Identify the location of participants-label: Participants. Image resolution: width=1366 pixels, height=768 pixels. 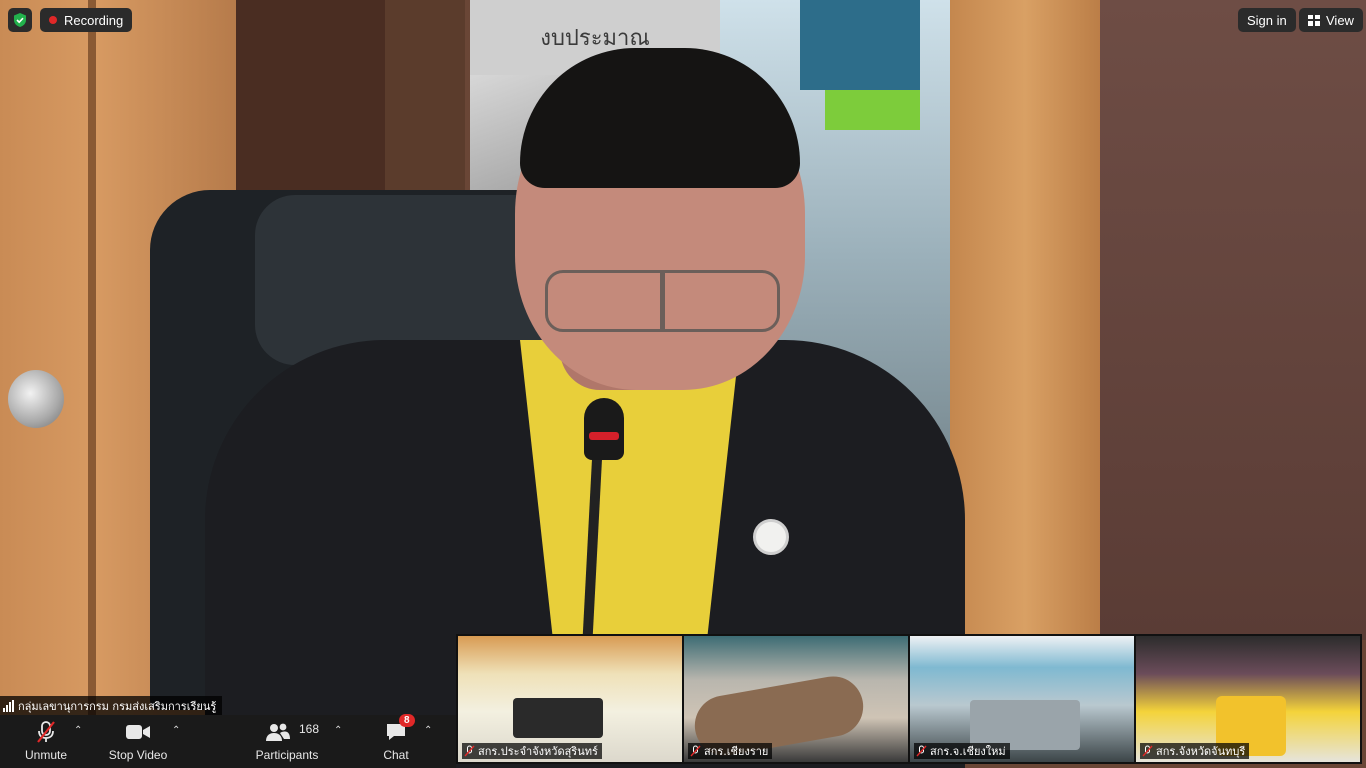
(287, 755).